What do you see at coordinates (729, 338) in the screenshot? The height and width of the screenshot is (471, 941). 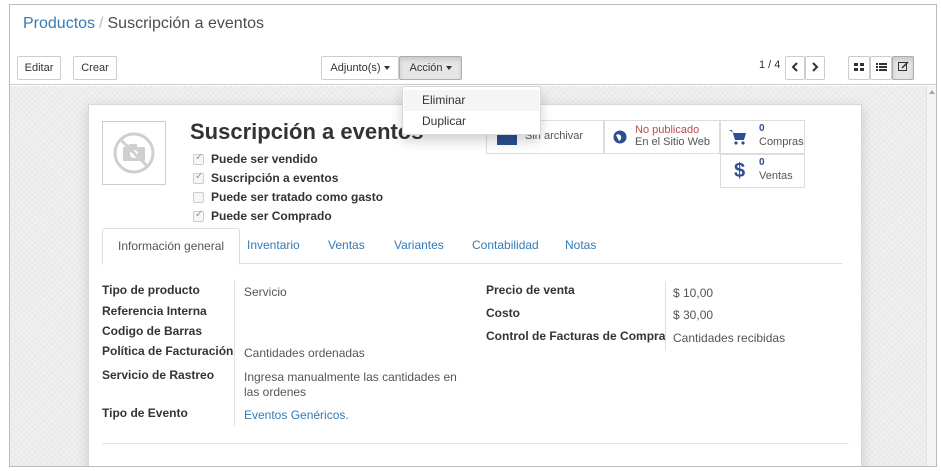 I see `field-value-vendor-bill-control: Cantidades recibidas` at bounding box center [729, 338].